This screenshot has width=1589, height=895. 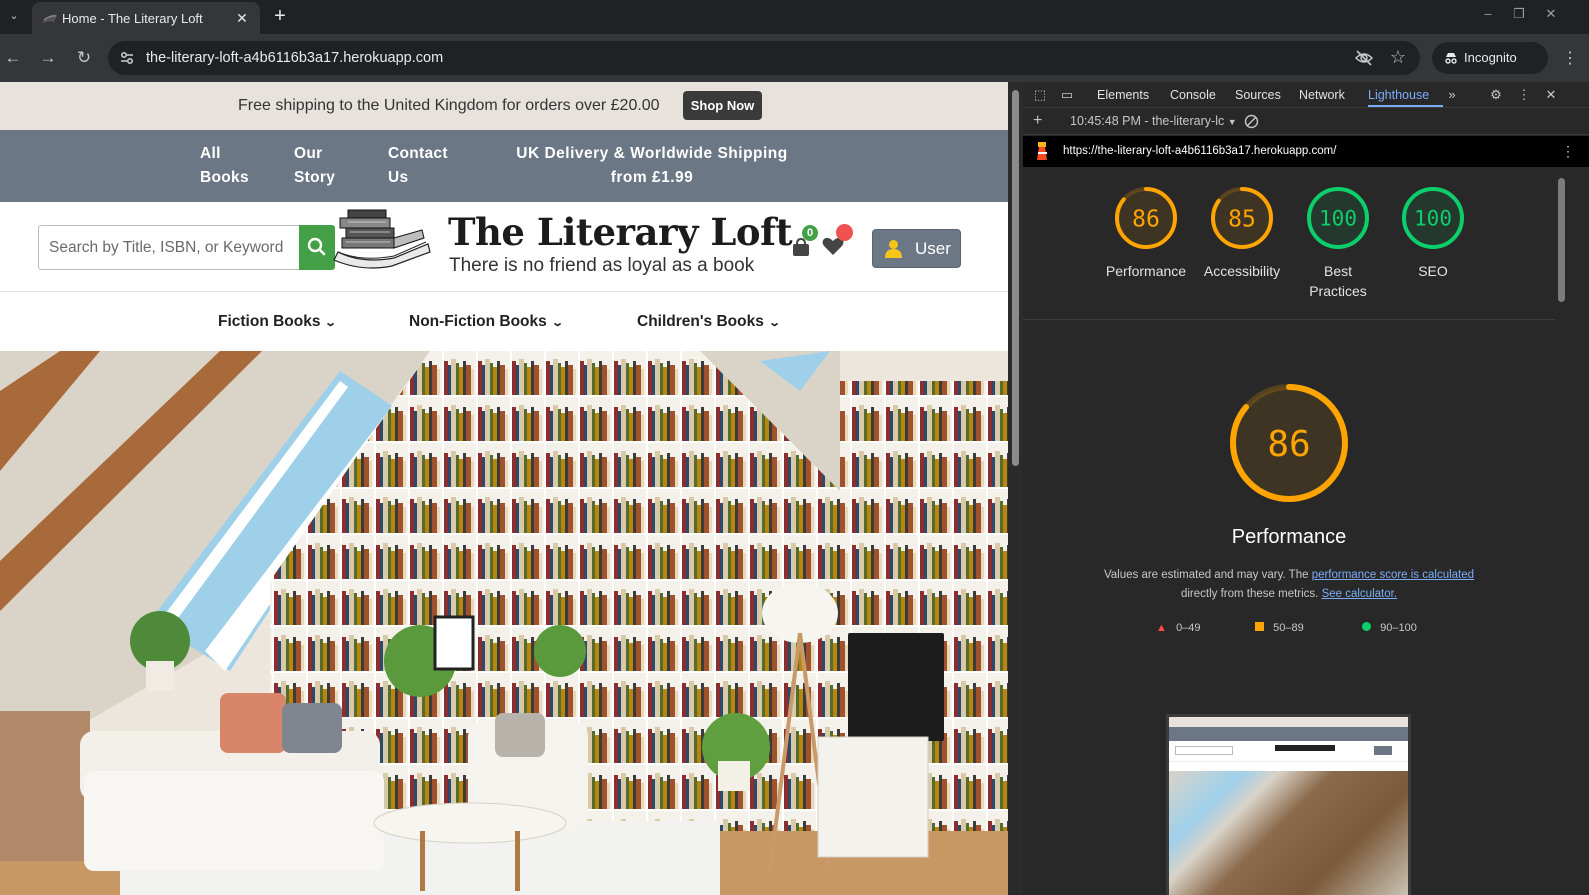 What do you see at coordinates (308, 153) in the screenshot?
I see `nav-our-story-line1: Our` at bounding box center [308, 153].